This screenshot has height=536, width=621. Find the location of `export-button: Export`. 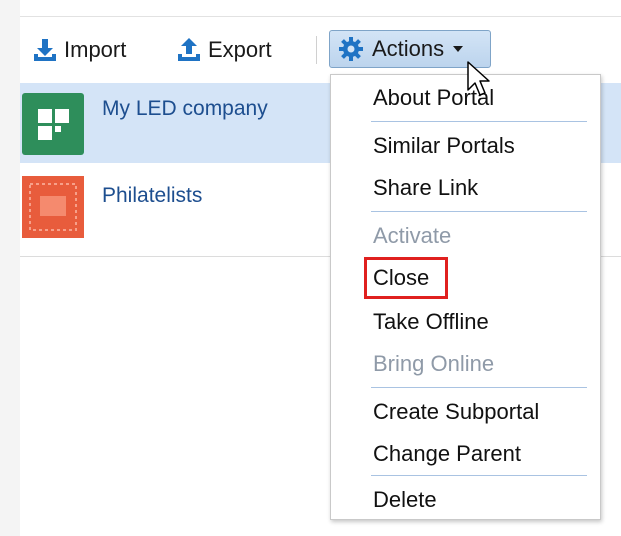

export-button: Export is located at coordinates (224, 50).